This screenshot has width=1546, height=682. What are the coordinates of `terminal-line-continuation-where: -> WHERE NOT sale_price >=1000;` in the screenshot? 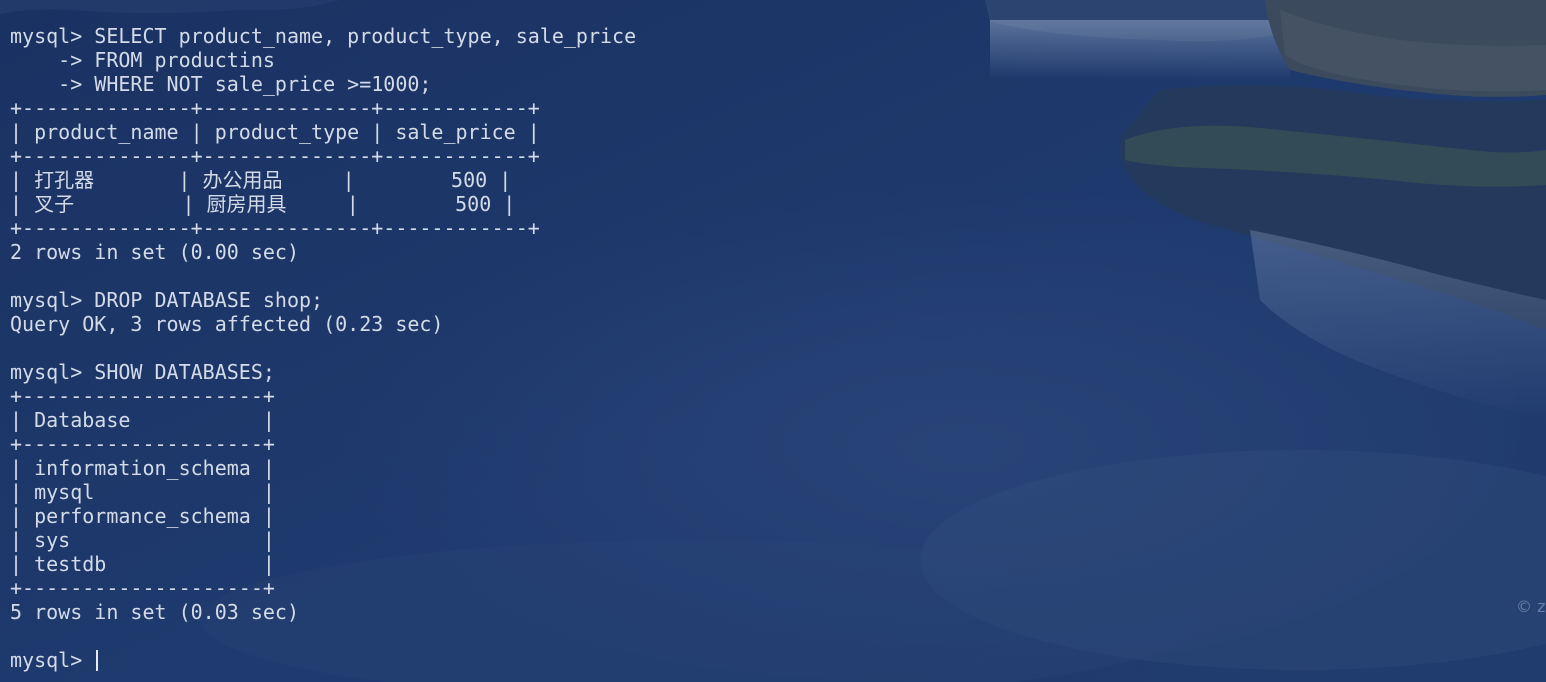 It's located at (221, 84).